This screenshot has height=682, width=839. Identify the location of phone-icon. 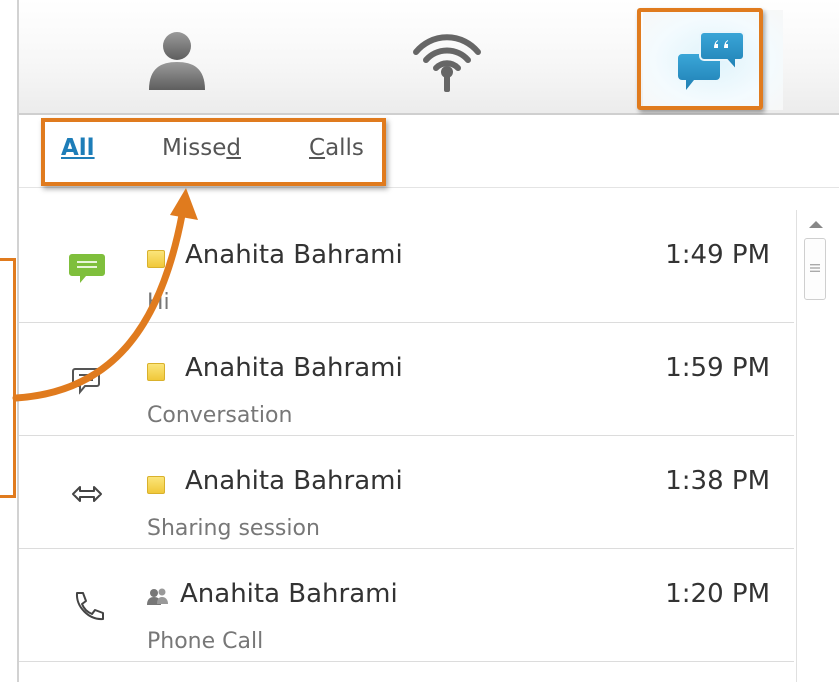
(89, 606).